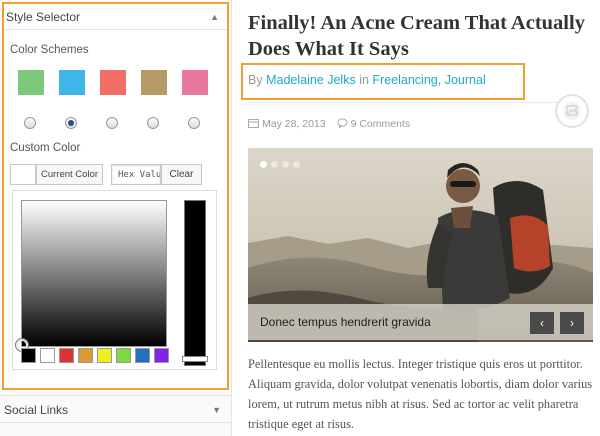 The image size is (600, 436). What do you see at coordinates (112, 123) in the screenshot?
I see `scheme-radio-red` at bounding box center [112, 123].